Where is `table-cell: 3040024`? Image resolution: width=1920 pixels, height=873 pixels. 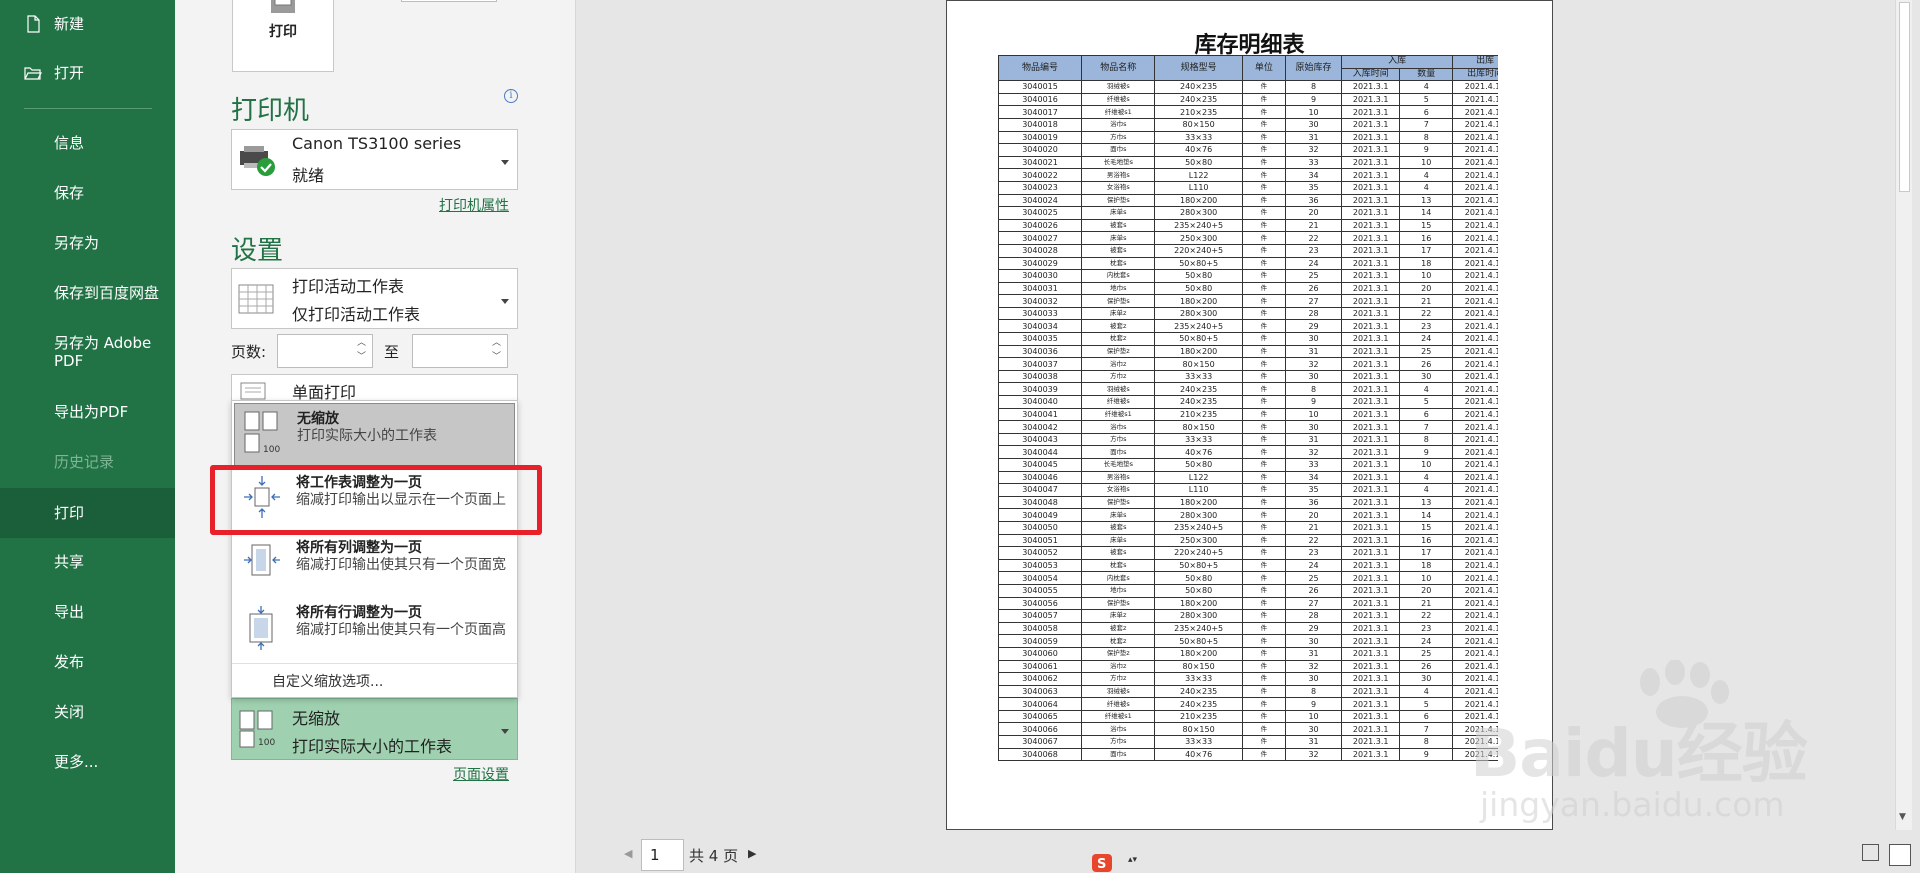 table-cell: 3040024 is located at coordinates (1040, 200).